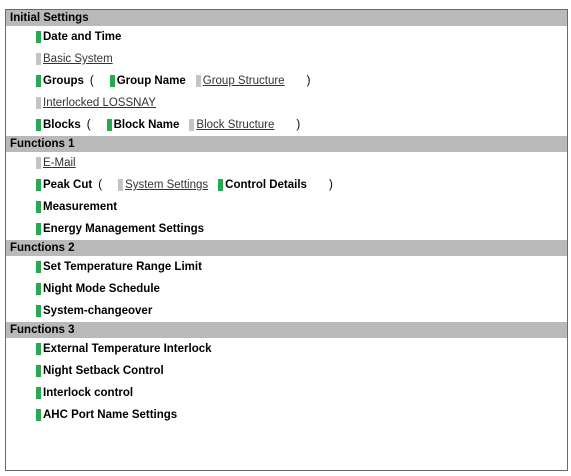 This screenshot has width=571, height=476. I want to click on menu-item-label: Date and Time, so click(82, 37).